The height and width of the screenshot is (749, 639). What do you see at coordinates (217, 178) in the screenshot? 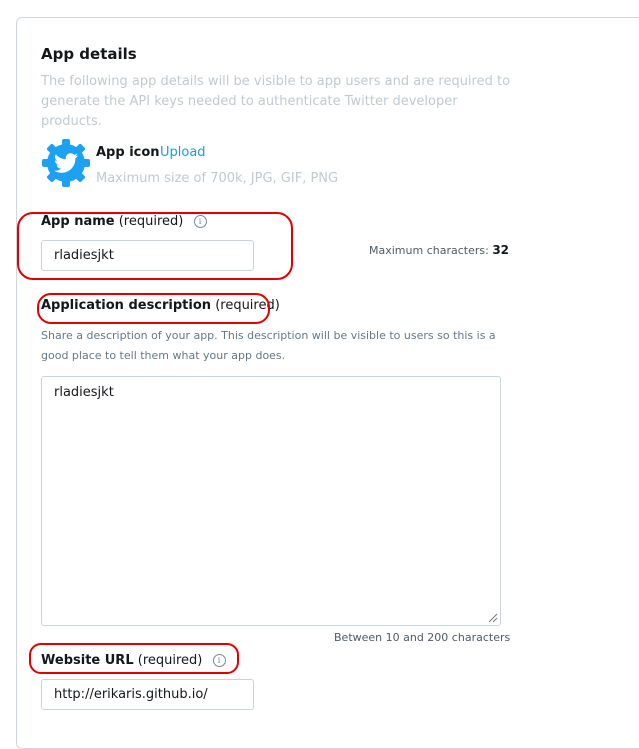
I see `app-icon-hint: Maximum size of 700k, JPG, GIF, PNG` at bounding box center [217, 178].